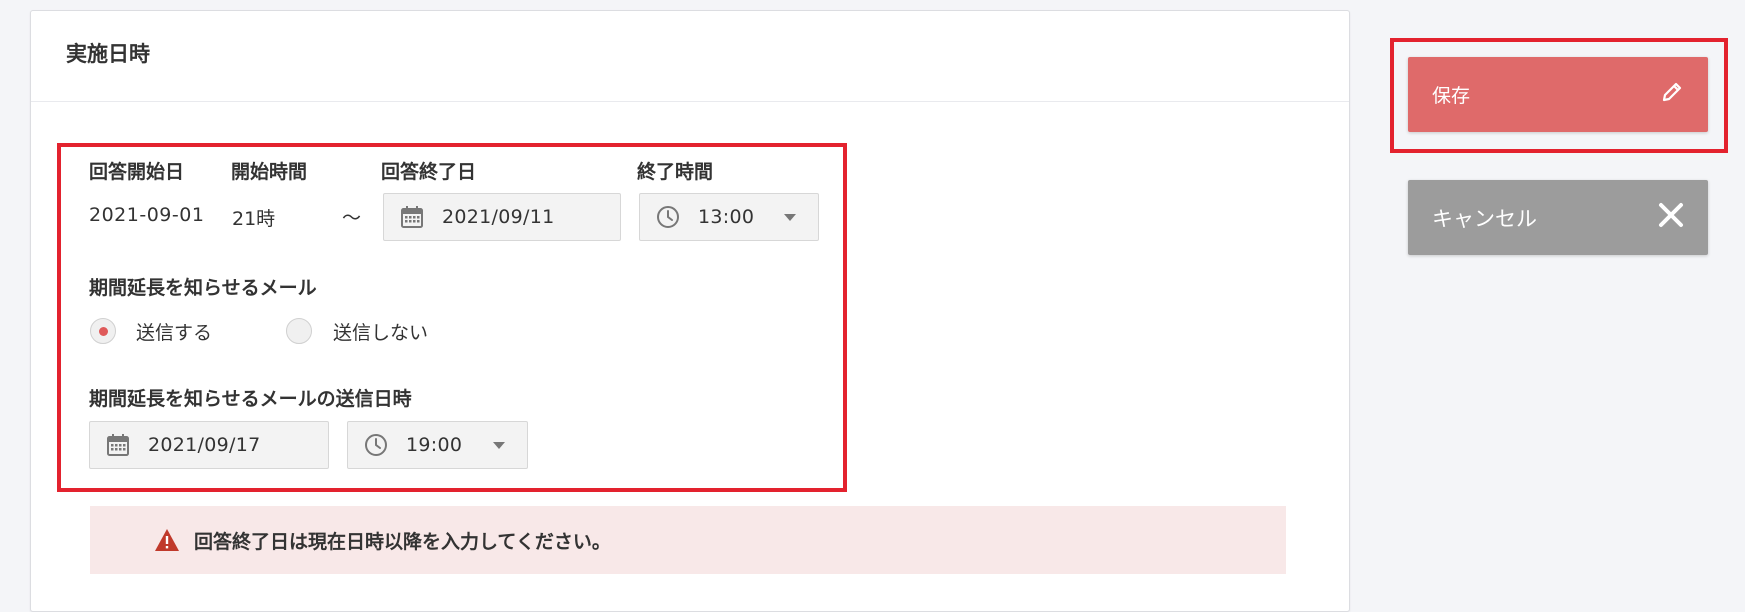  Describe the element at coordinates (726, 217) in the screenshot. I see `end-time-value: 13:00` at that location.